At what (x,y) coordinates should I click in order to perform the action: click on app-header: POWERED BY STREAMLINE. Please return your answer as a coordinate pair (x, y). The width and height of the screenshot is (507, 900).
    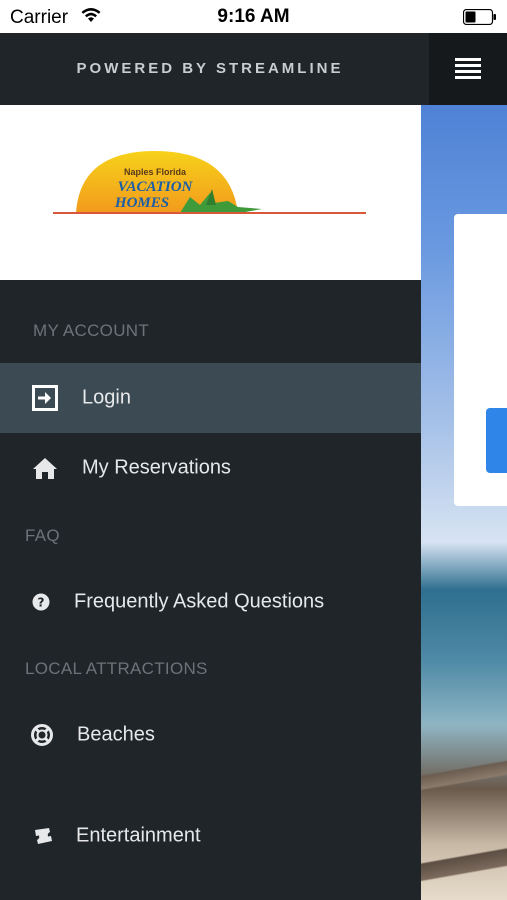
    Looking at the image, I should click on (253, 69).